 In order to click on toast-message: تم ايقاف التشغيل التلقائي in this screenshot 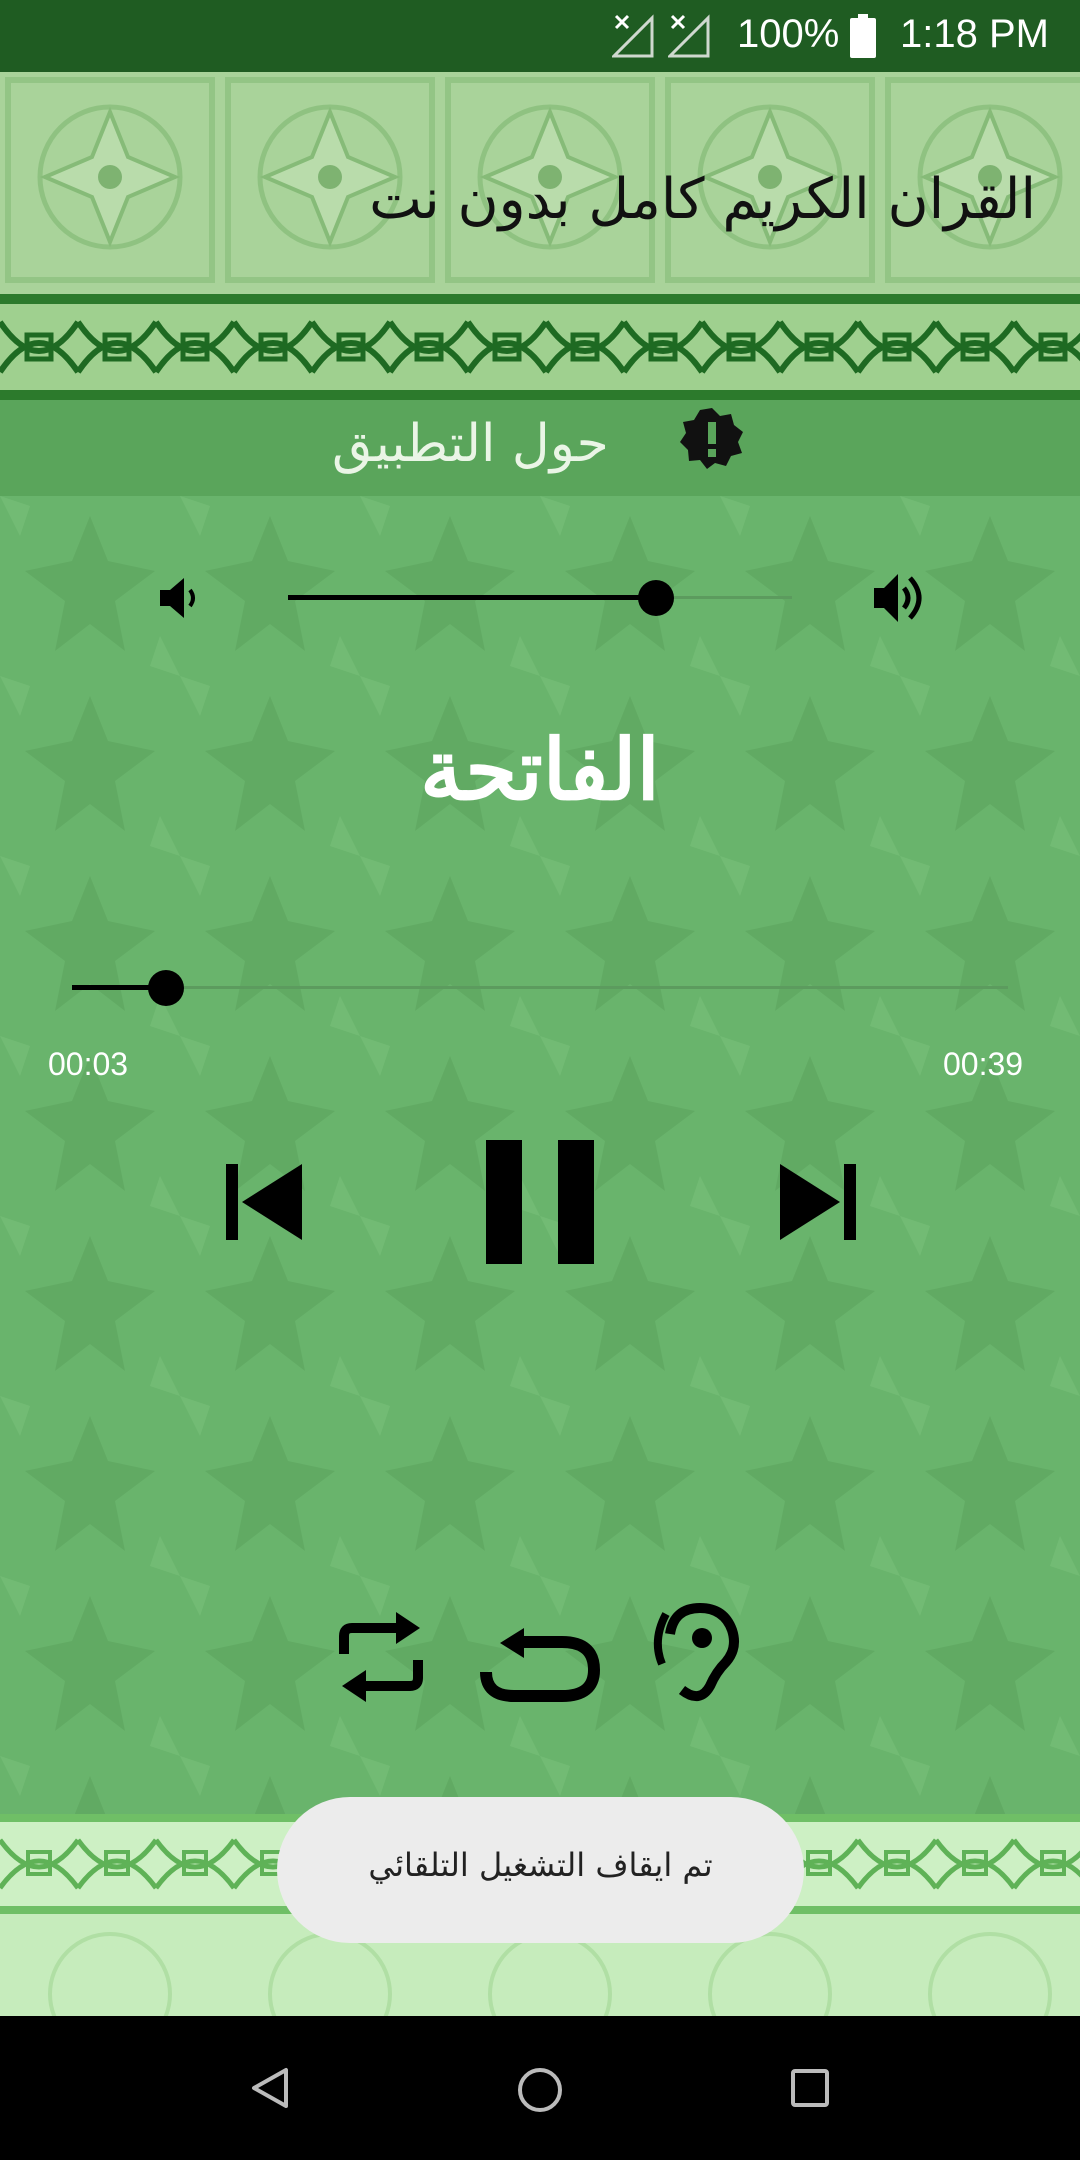, I will do `click(540, 1865)`.